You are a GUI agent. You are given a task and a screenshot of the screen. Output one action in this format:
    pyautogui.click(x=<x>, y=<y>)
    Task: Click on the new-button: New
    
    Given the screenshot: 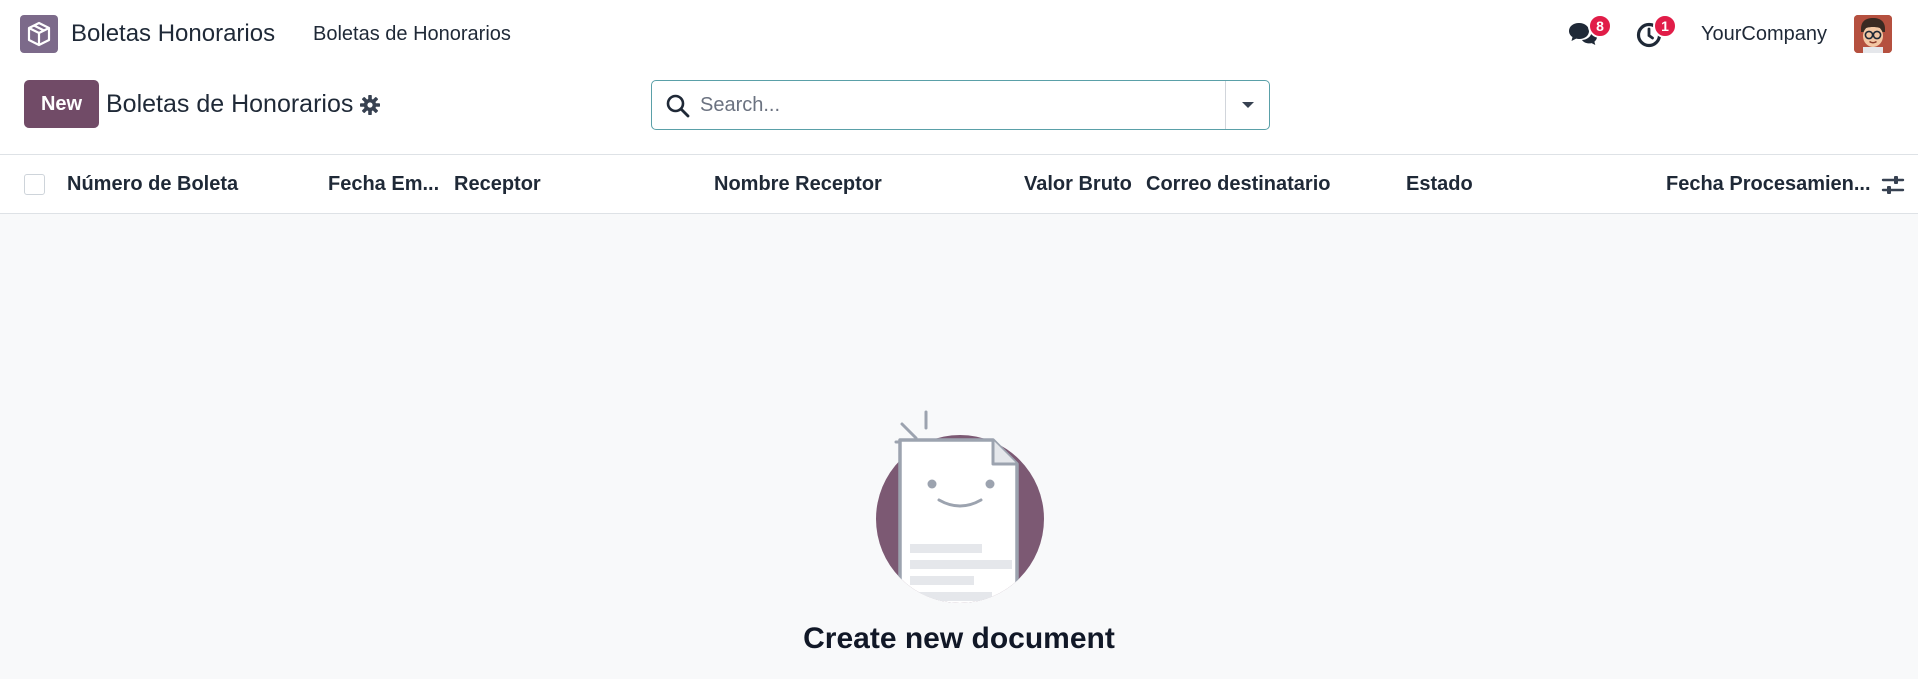 What is the action you would take?
    pyautogui.click(x=61, y=104)
    